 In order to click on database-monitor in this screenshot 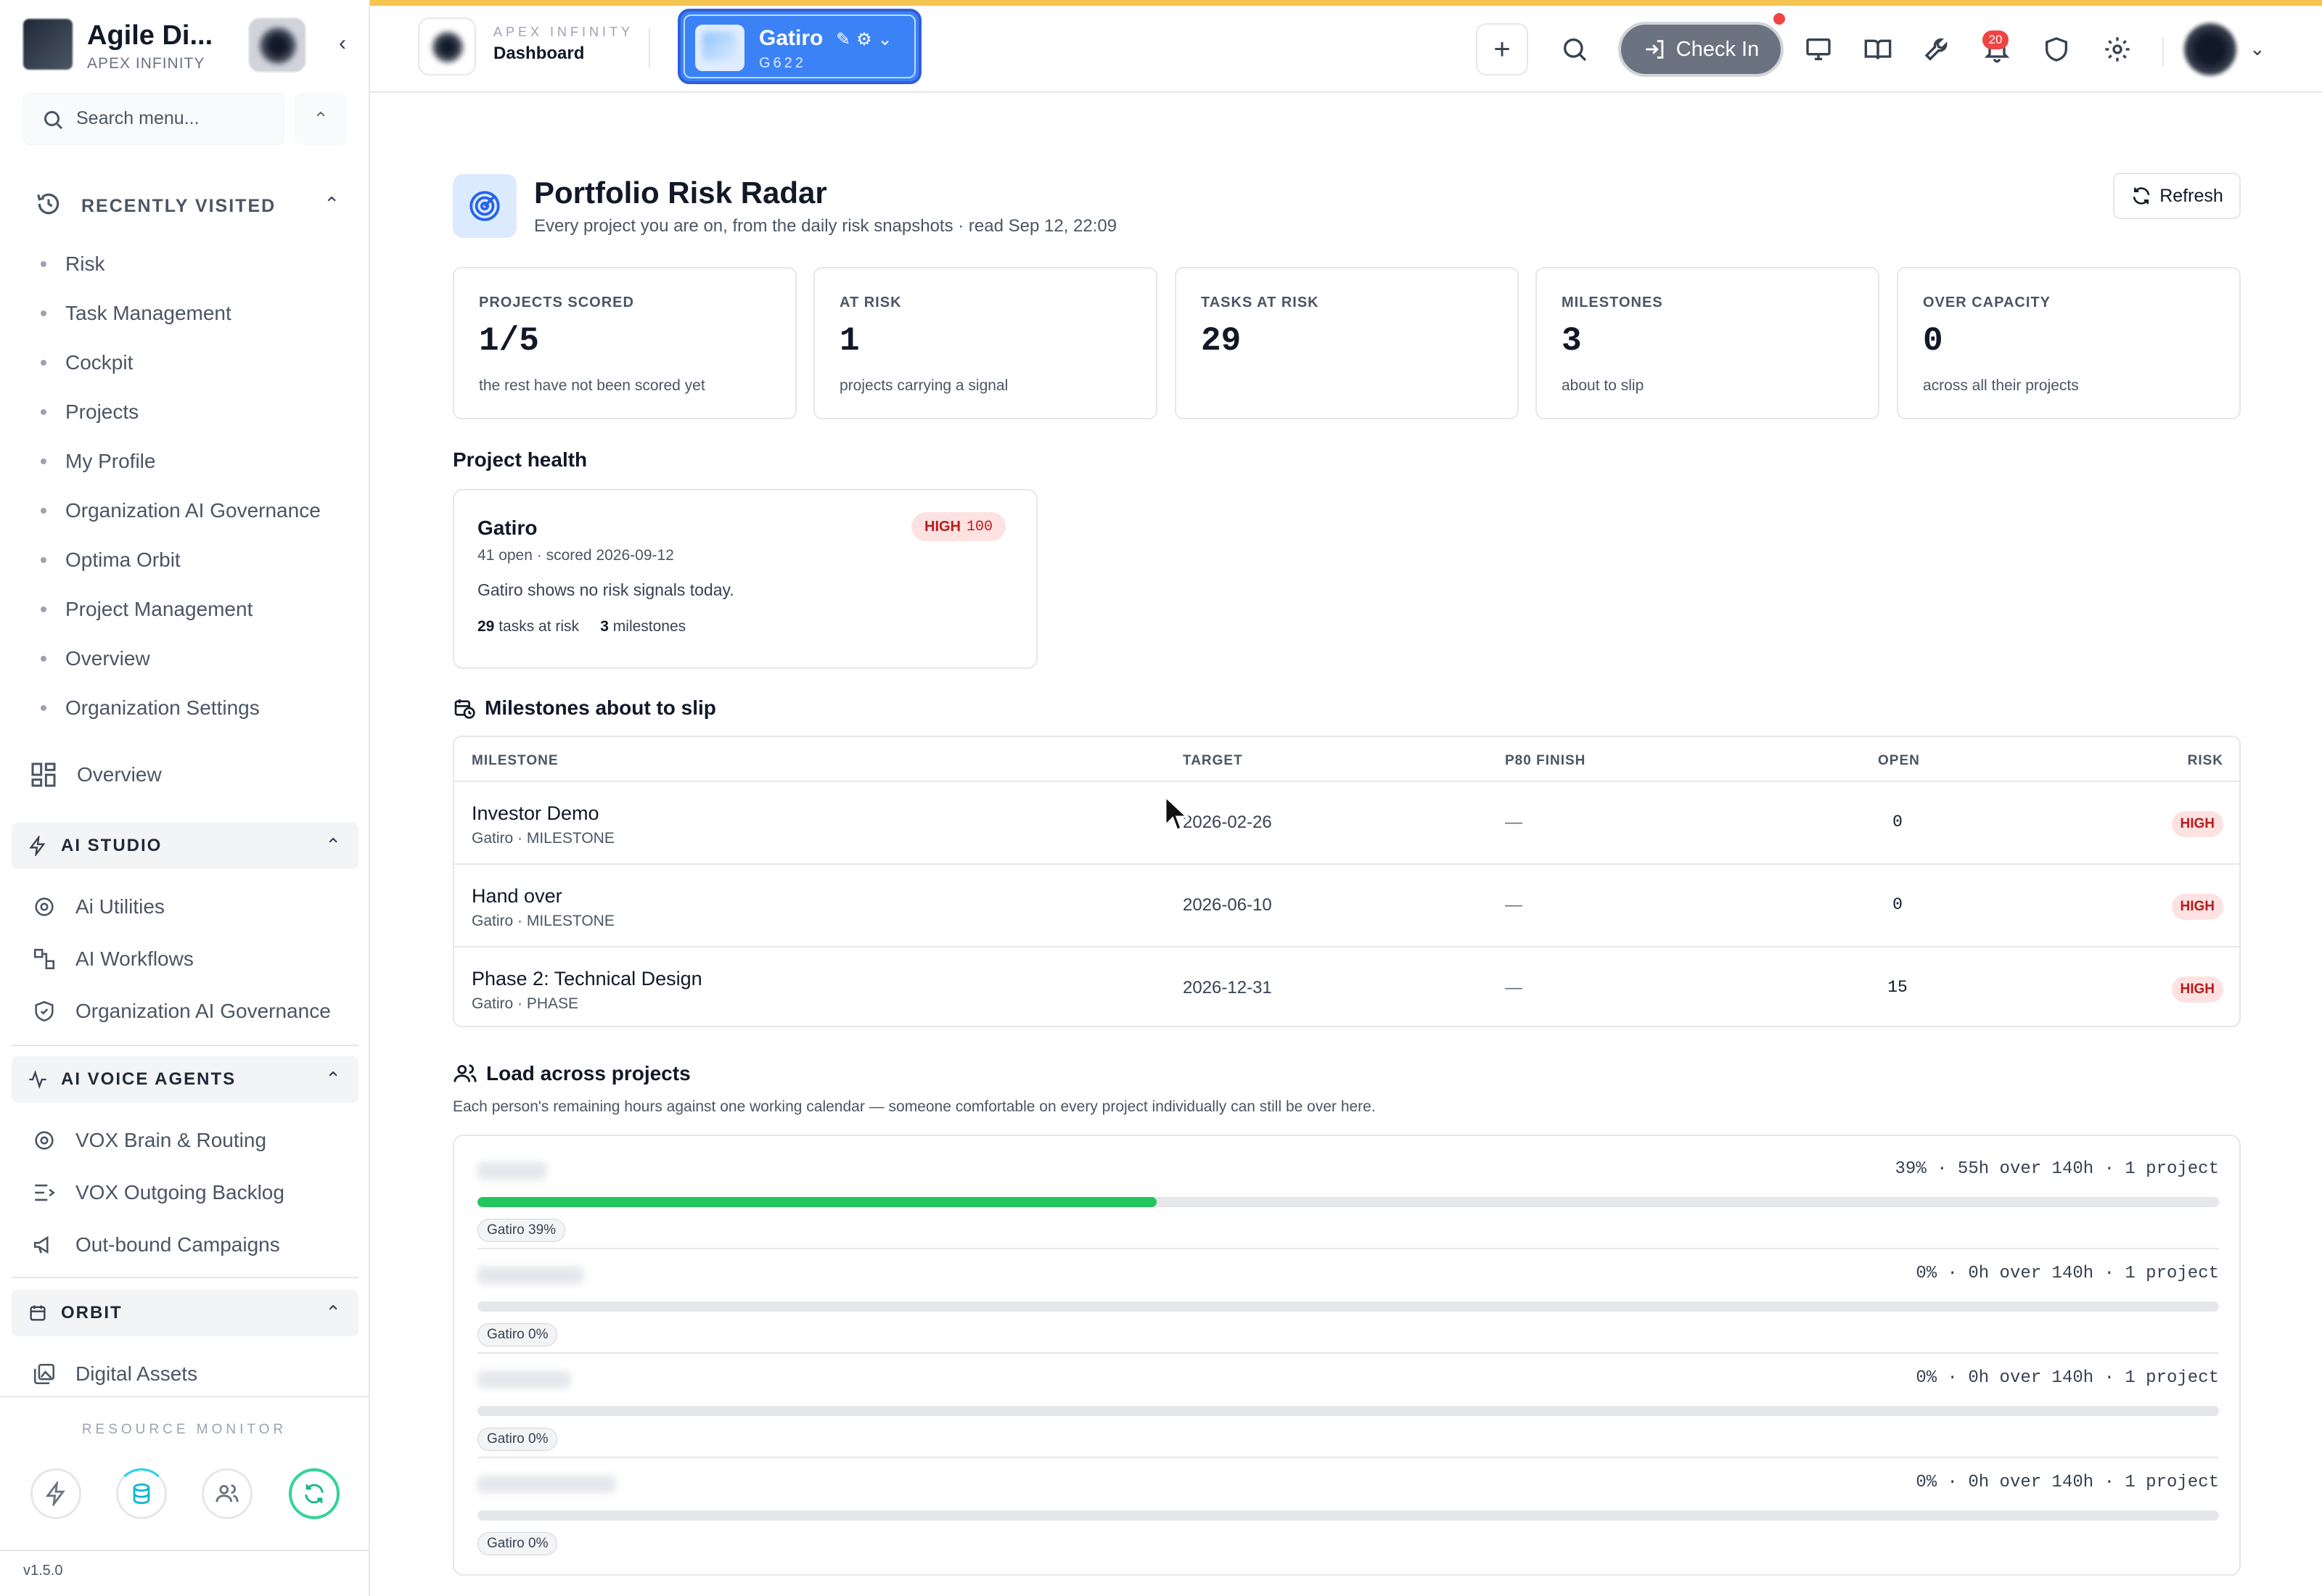, I will do `click(141, 1494)`.